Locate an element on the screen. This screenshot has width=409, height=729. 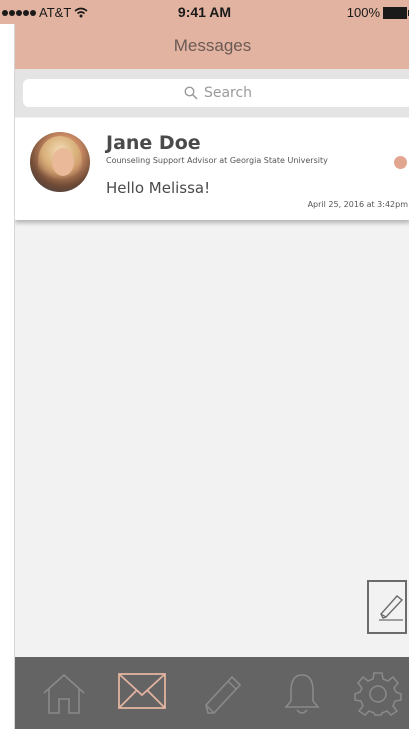
tab-notifications is located at coordinates (302, 694).